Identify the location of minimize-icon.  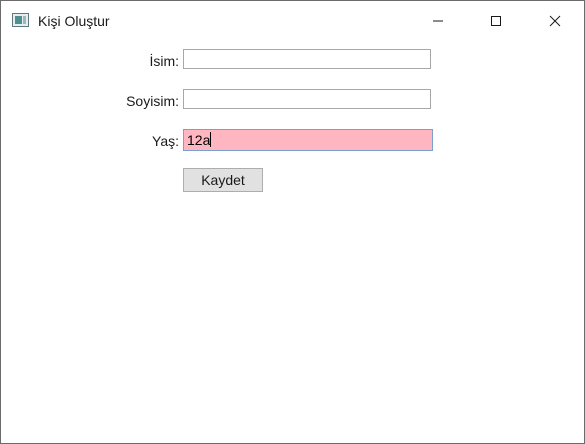
(438, 20).